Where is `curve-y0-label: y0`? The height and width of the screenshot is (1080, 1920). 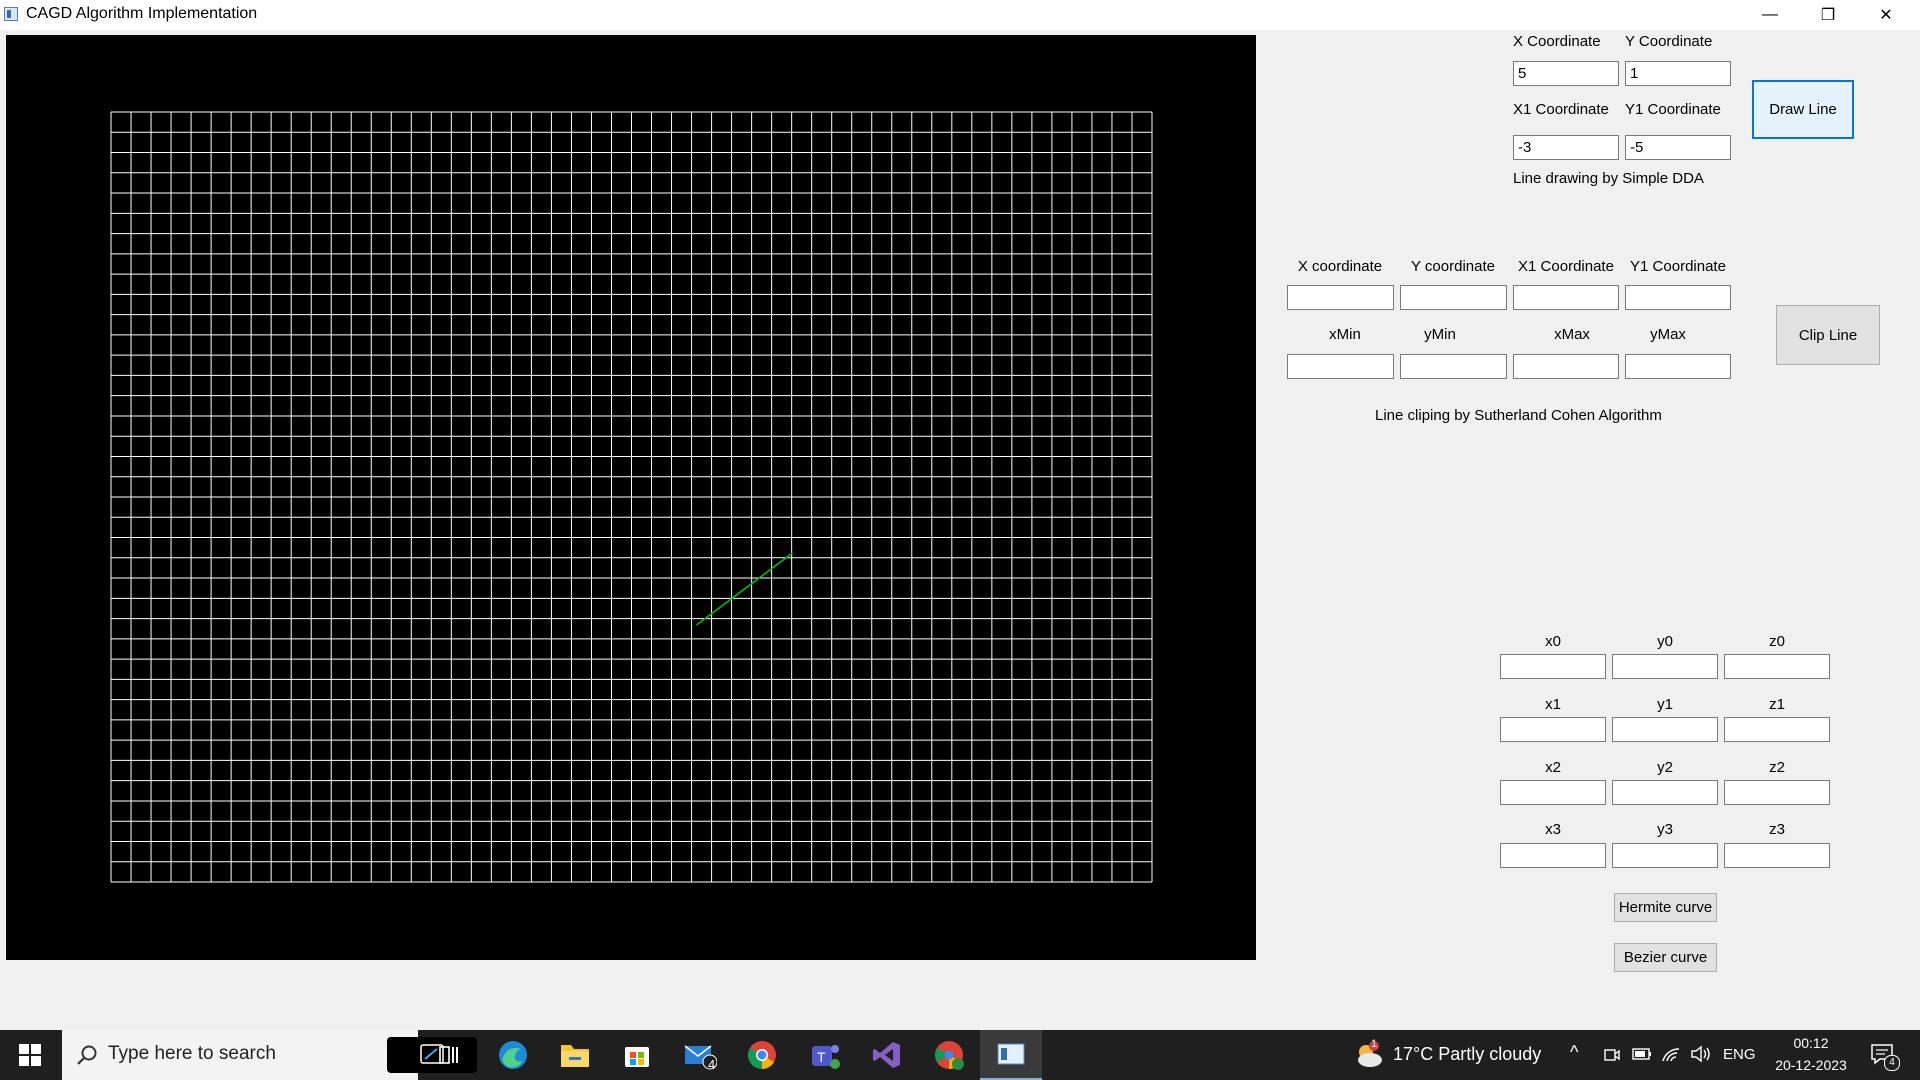
curve-y0-label: y0 is located at coordinates (1665, 641).